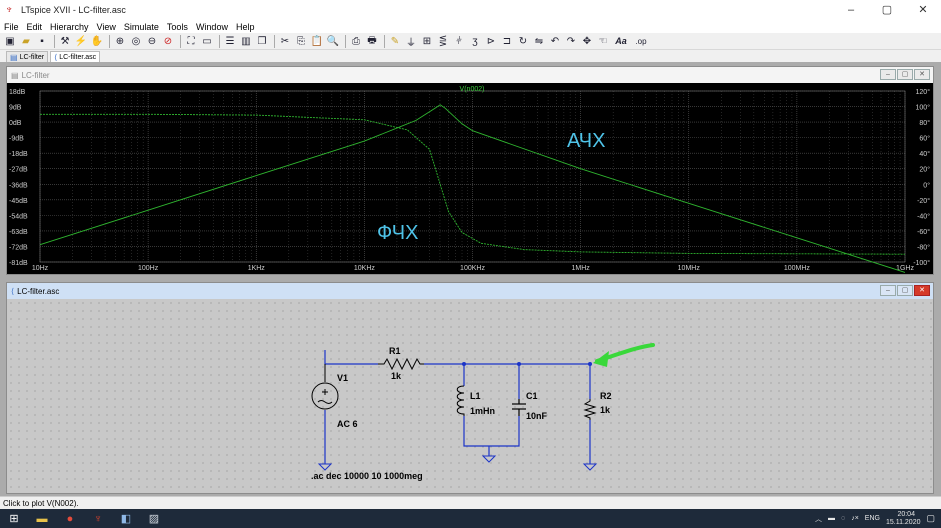 This screenshot has width=941, height=528. Describe the element at coordinates (887, 10) in the screenshot. I see `maximize-button: ▢` at that location.